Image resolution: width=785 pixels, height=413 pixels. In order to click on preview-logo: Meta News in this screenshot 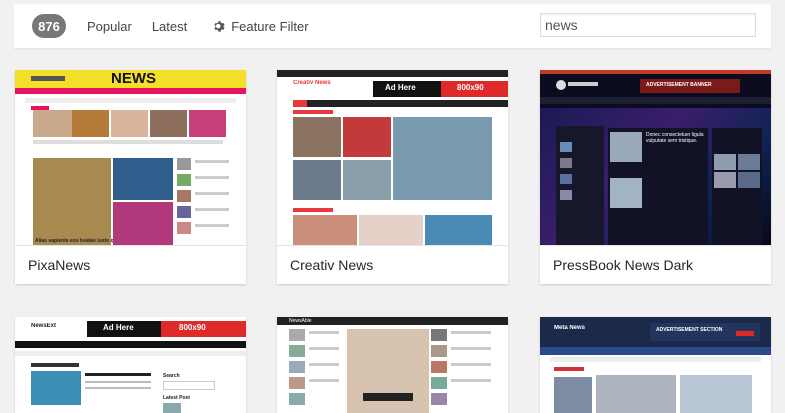, I will do `click(570, 328)`.